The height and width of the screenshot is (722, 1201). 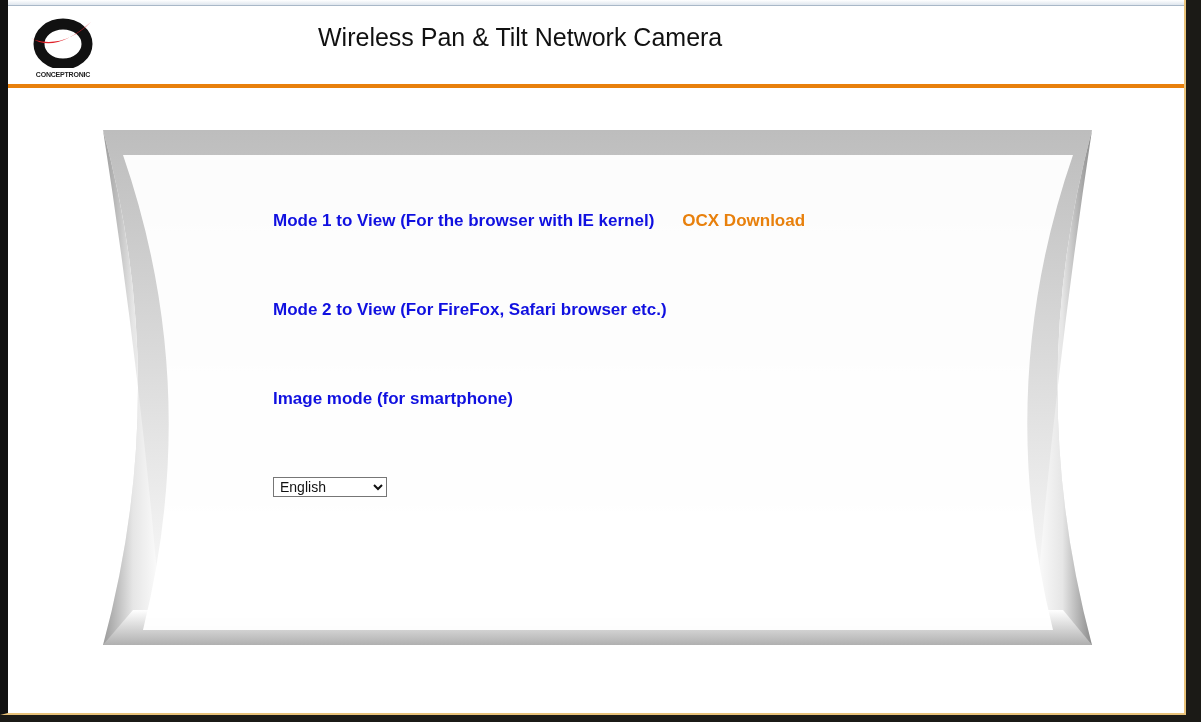 I want to click on page-title: Wireless Pan & Tilt Network Camera, so click(x=520, y=38).